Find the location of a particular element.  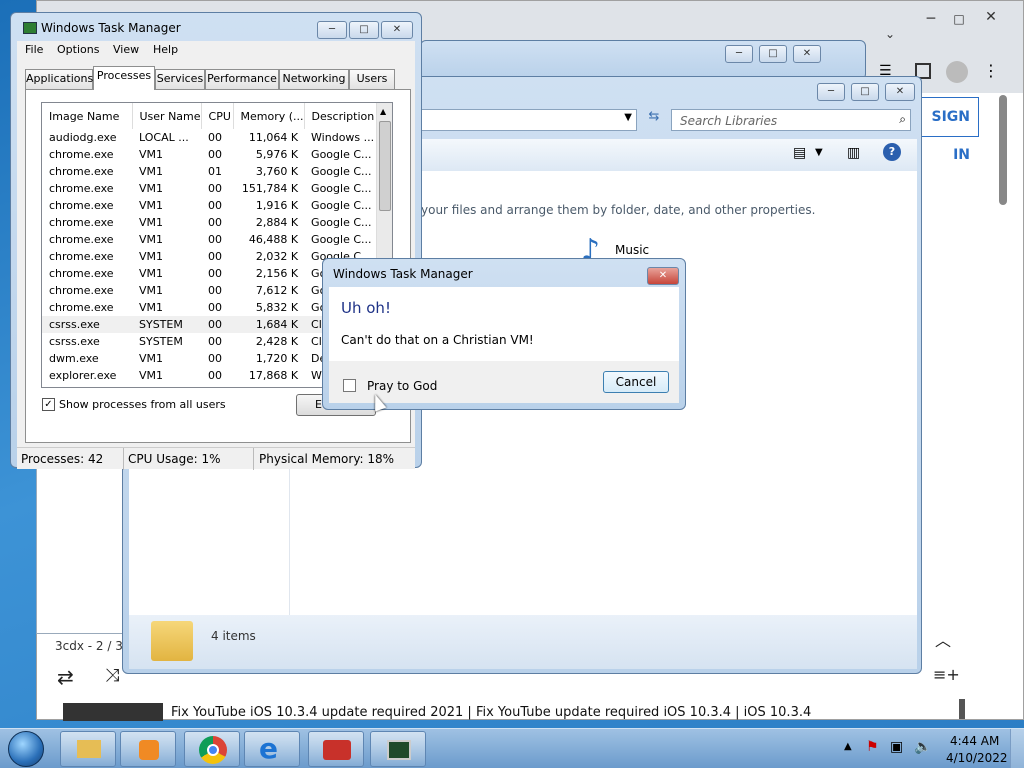

process-cpu: 01 is located at coordinates (215, 171).